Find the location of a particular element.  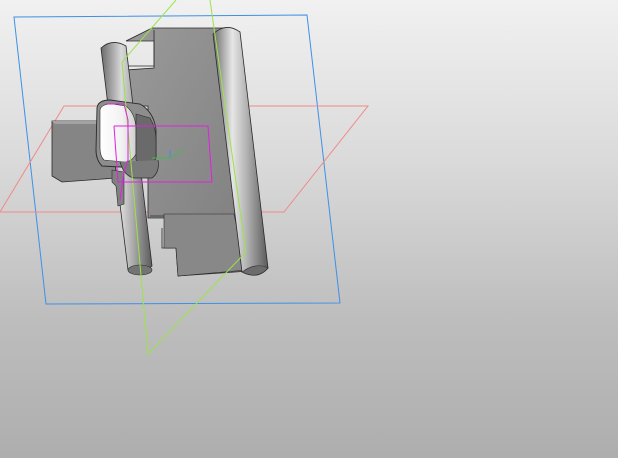

side-flap-top is located at coordinates (75, 122).